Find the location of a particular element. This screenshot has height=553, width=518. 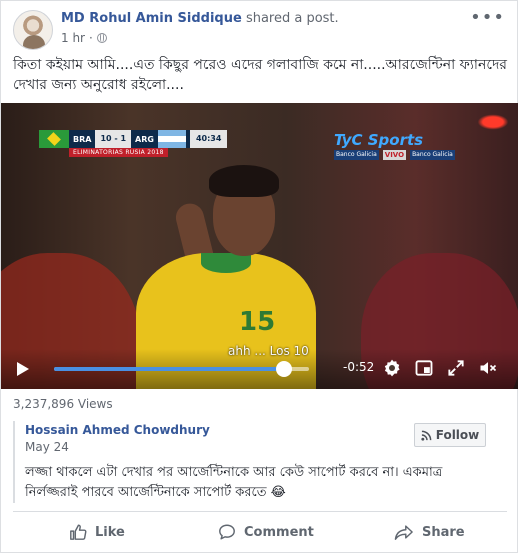

progress-bar is located at coordinates (181, 369).